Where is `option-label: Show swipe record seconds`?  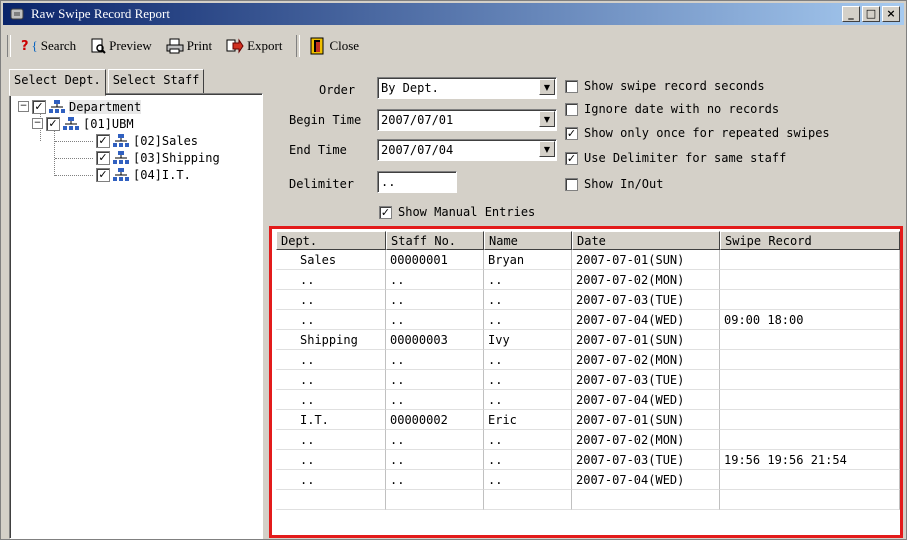 option-label: Show swipe record seconds is located at coordinates (674, 86).